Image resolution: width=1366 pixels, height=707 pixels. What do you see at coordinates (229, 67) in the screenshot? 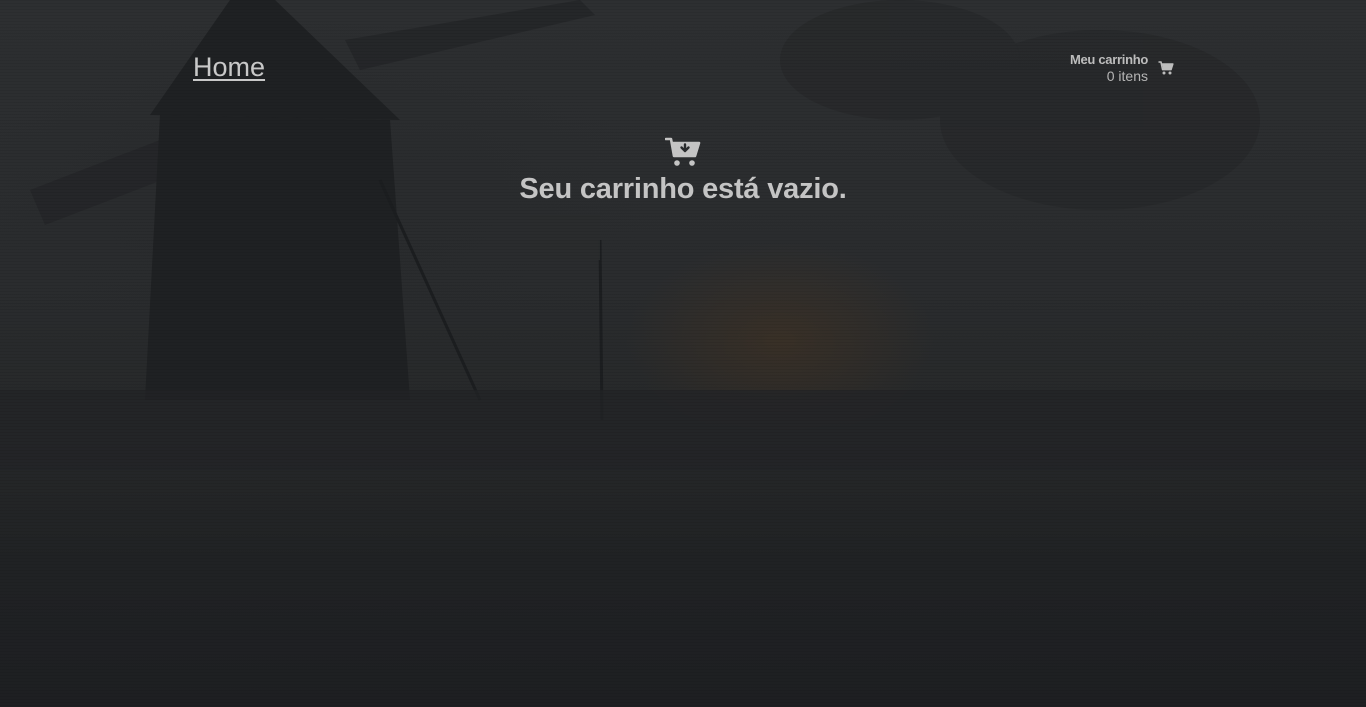
I see `home-link: Home` at bounding box center [229, 67].